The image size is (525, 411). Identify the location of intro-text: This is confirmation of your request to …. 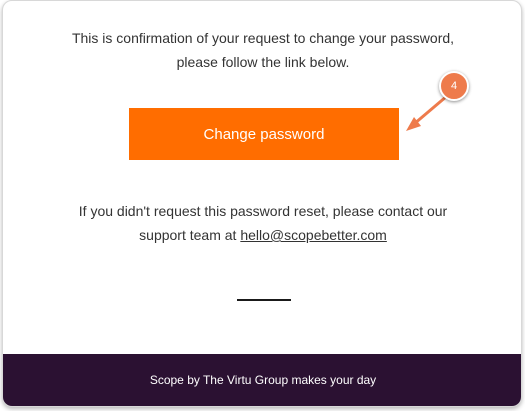
(262, 50).